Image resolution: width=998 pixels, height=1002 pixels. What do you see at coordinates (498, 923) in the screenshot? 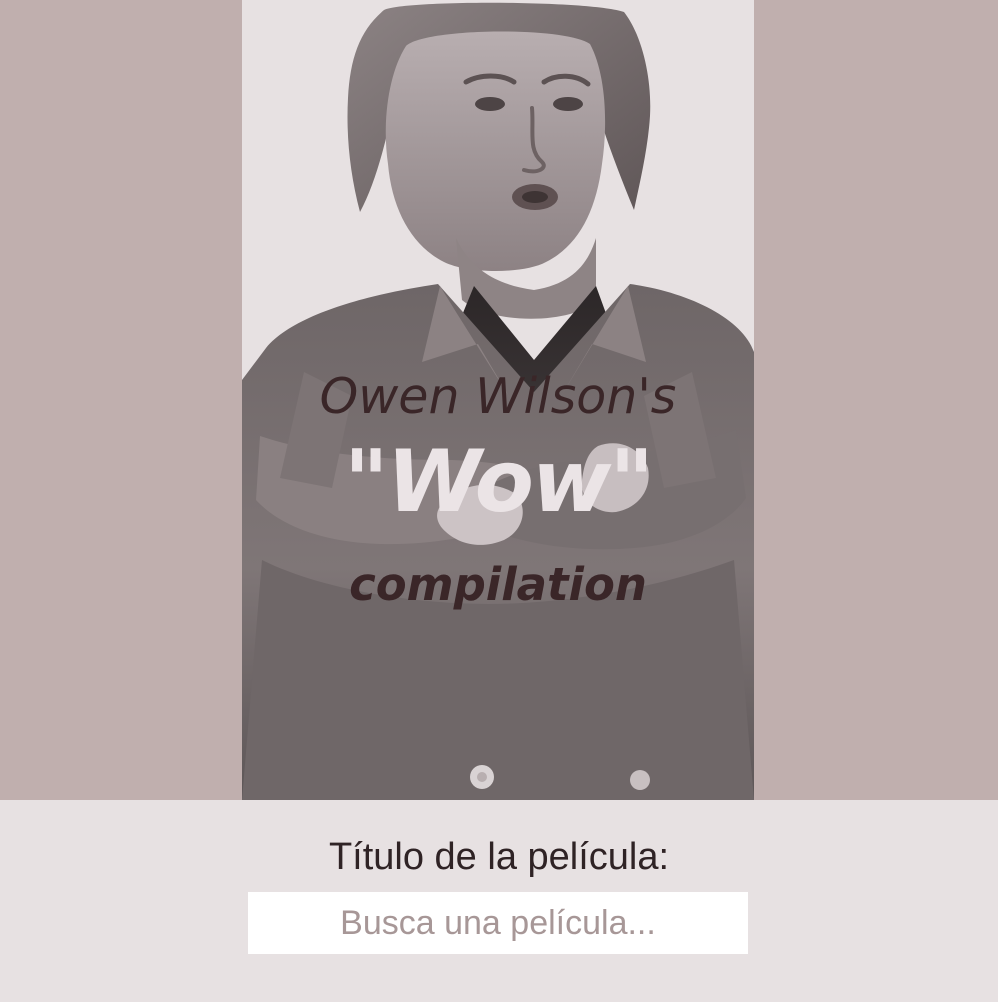
I see `movie-search-input` at bounding box center [498, 923].